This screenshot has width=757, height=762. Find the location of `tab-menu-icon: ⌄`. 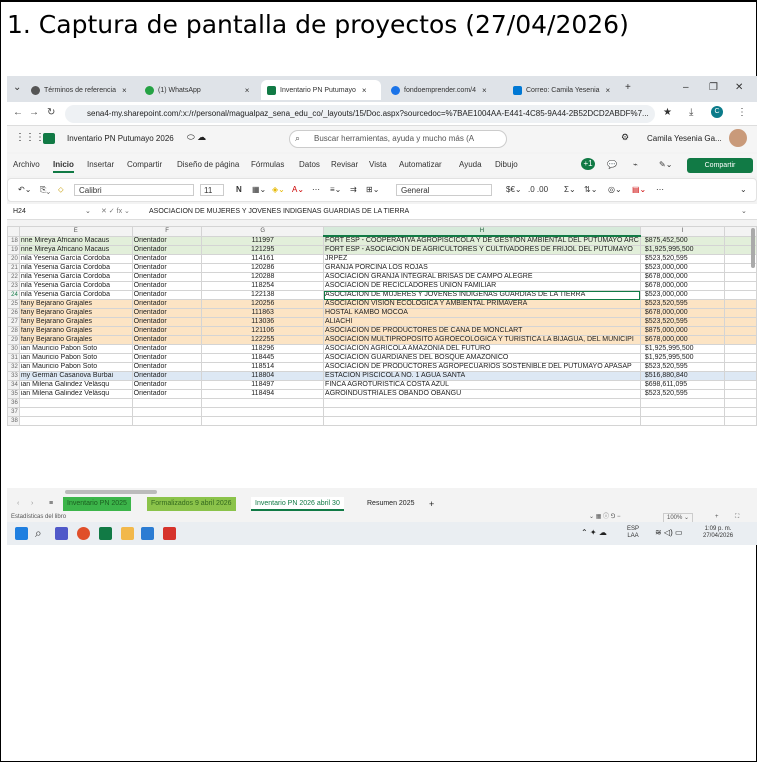

tab-menu-icon: ⌄ is located at coordinates (17, 87).